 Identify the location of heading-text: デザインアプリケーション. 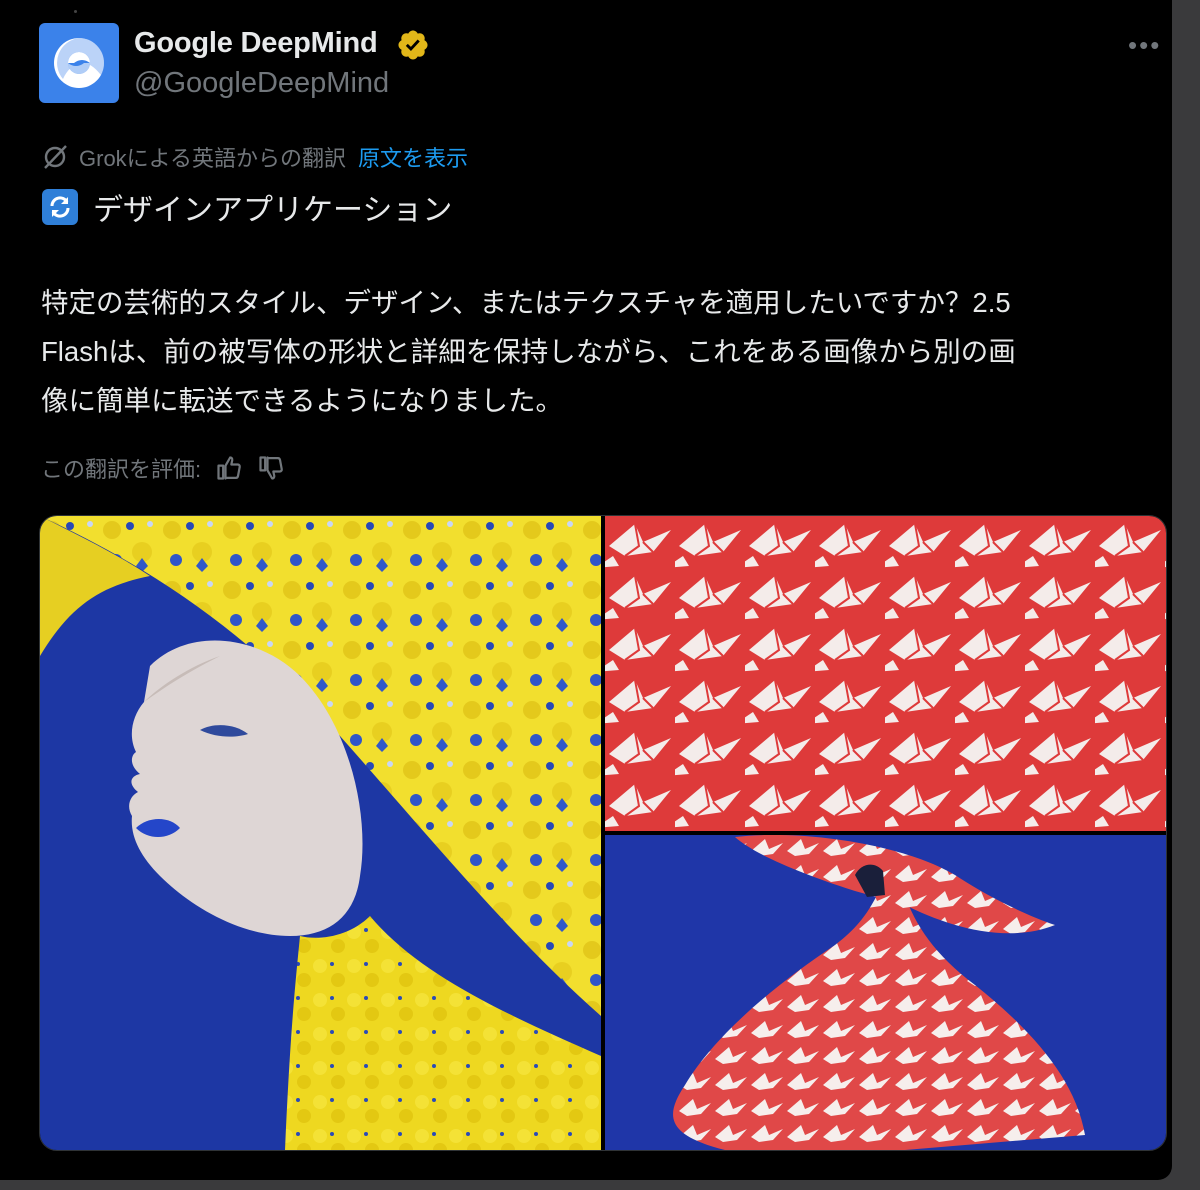
(273, 210).